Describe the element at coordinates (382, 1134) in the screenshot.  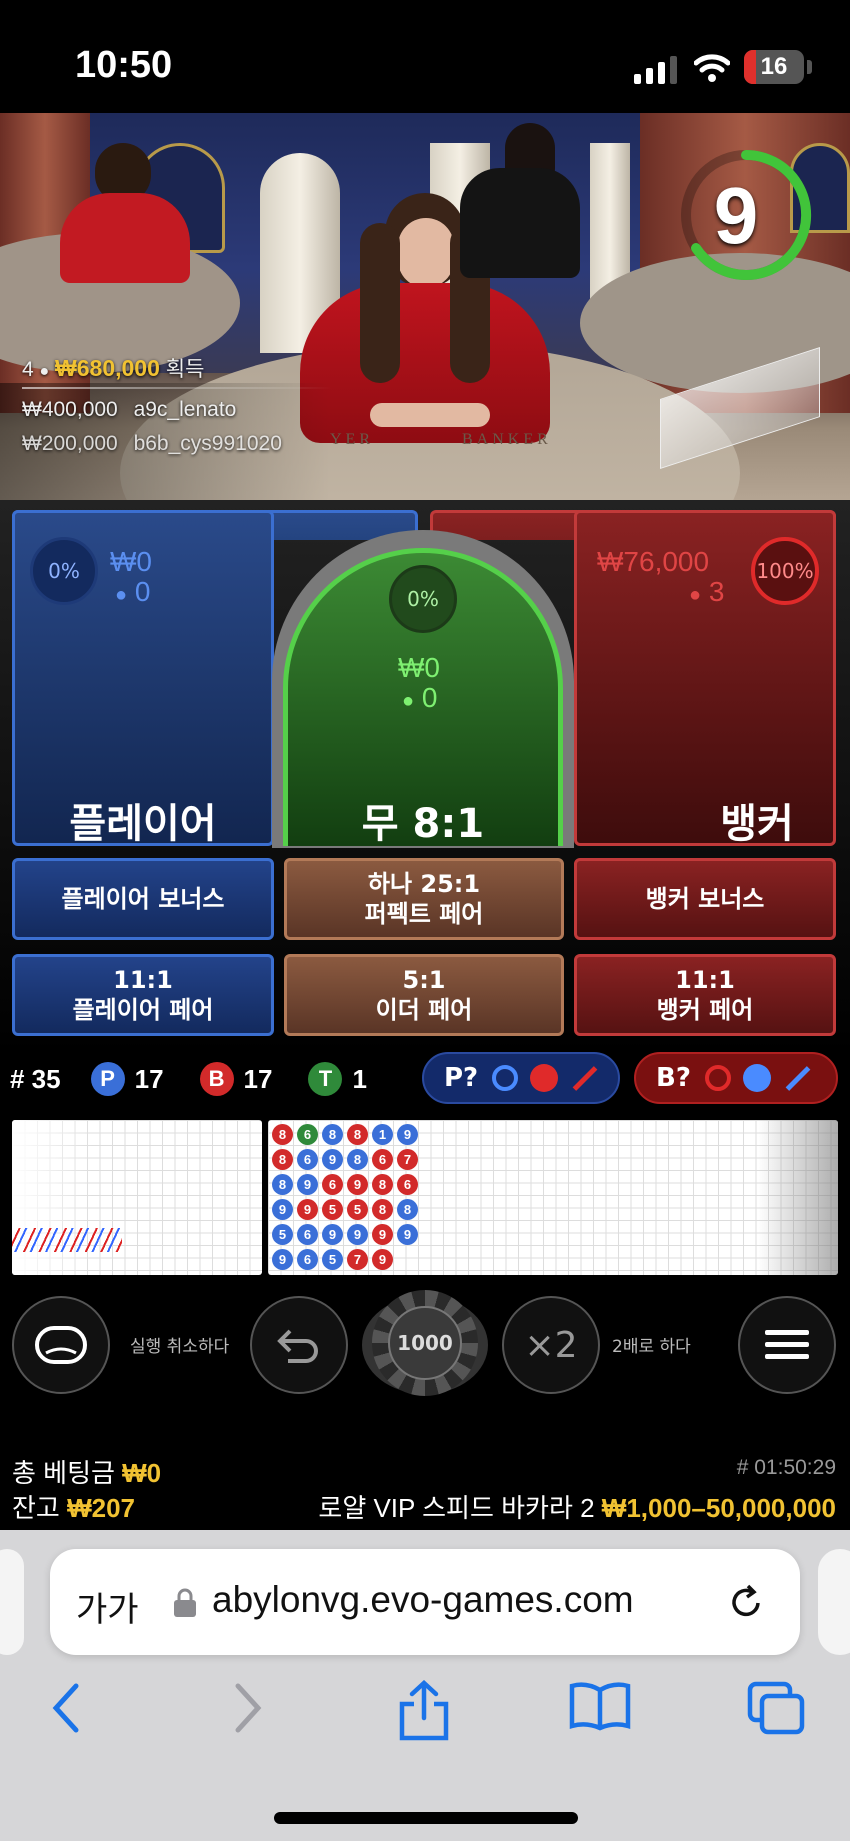
I see `bead-road-cell: 1` at that location.